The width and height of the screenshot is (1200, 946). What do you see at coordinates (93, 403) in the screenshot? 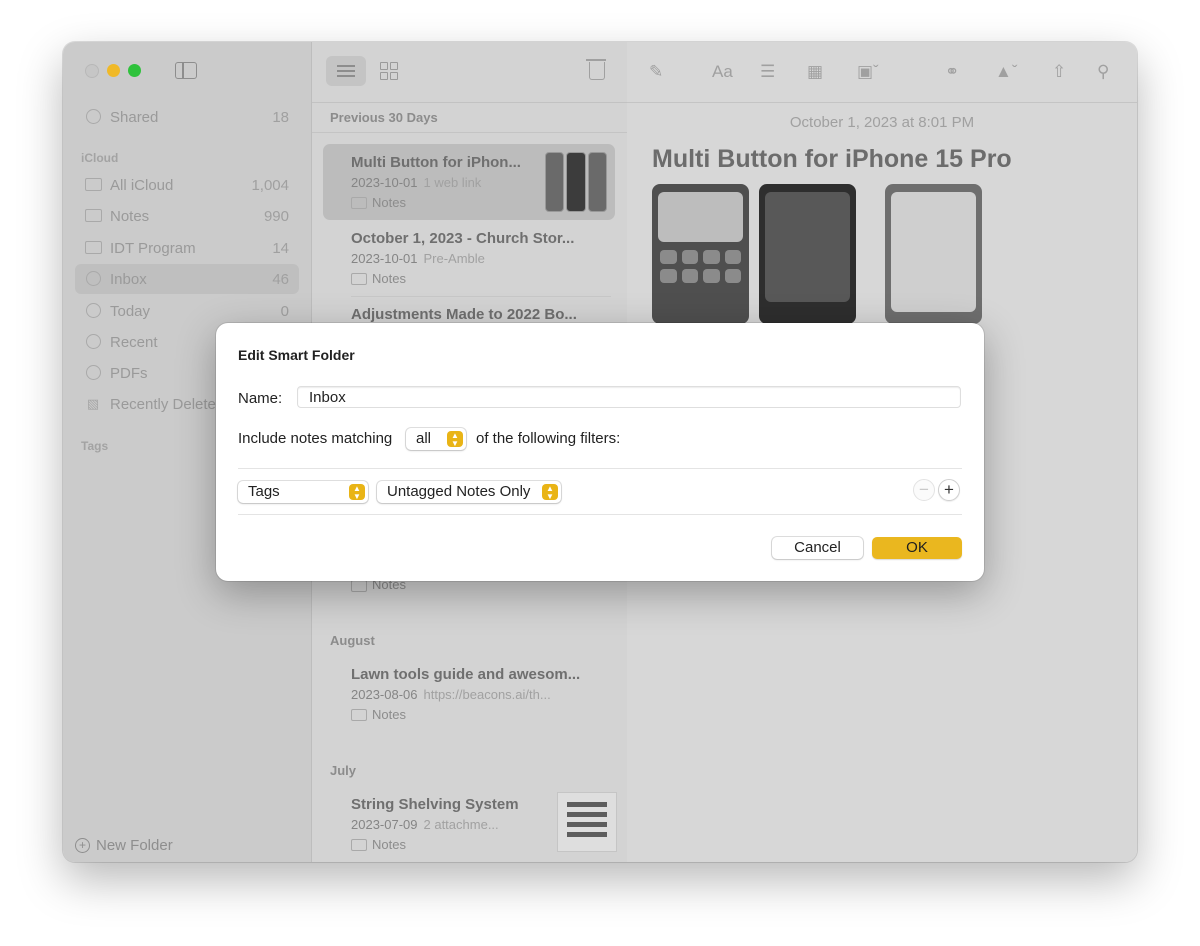
I see `trash-icon: ▧` at bounding box center [93, 403].